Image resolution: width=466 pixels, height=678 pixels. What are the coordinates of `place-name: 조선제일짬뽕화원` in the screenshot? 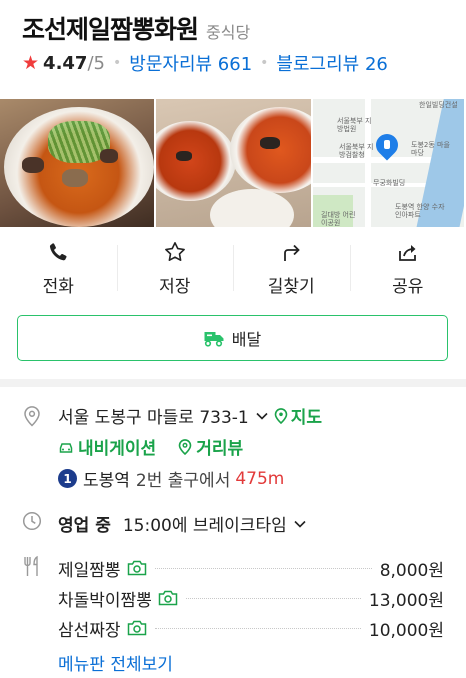 It's located at (110, 29).